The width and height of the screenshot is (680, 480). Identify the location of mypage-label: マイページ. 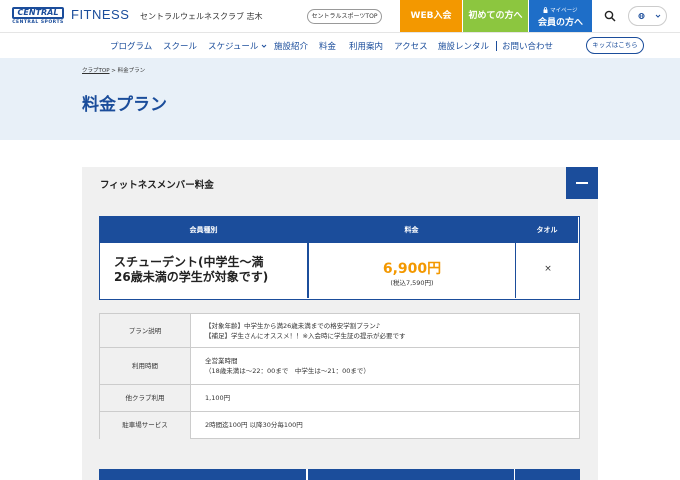
(560, 10).